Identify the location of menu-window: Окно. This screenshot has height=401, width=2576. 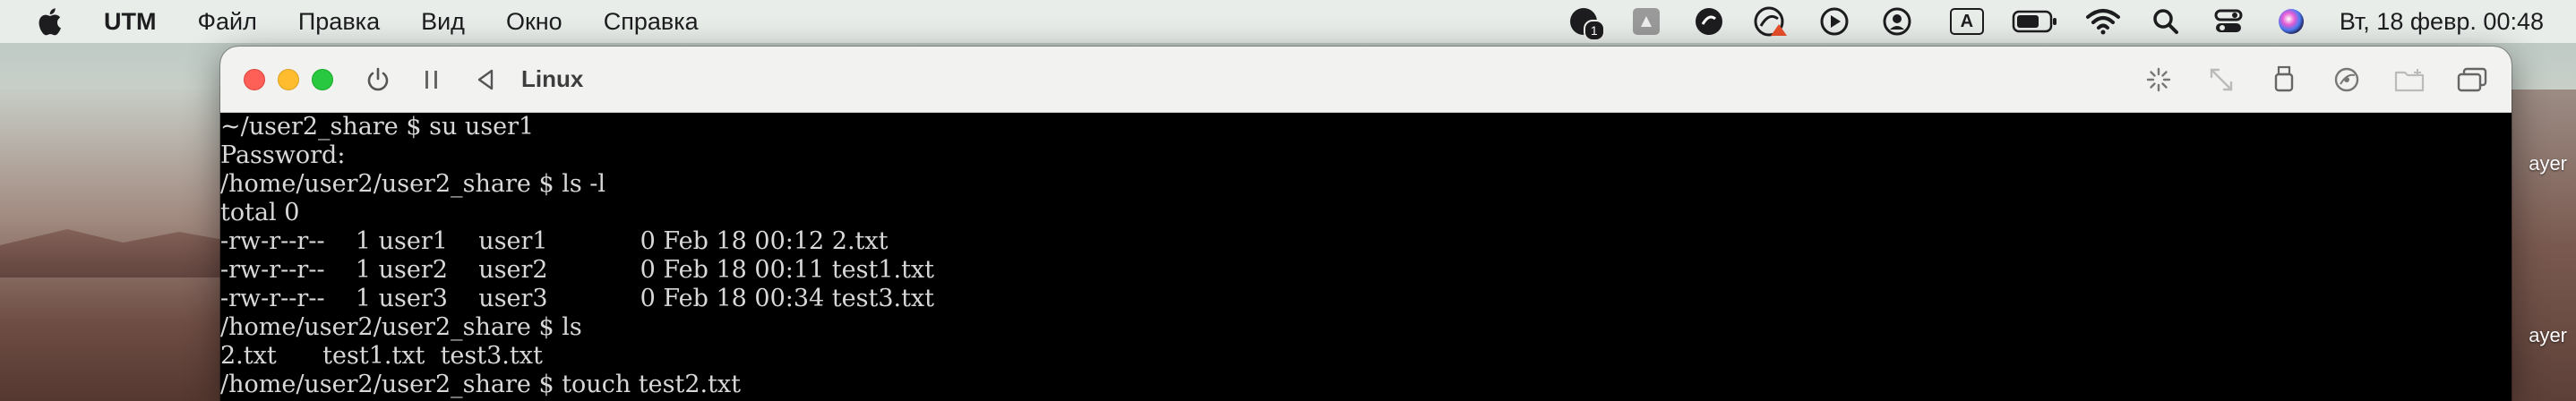
(534, 22).